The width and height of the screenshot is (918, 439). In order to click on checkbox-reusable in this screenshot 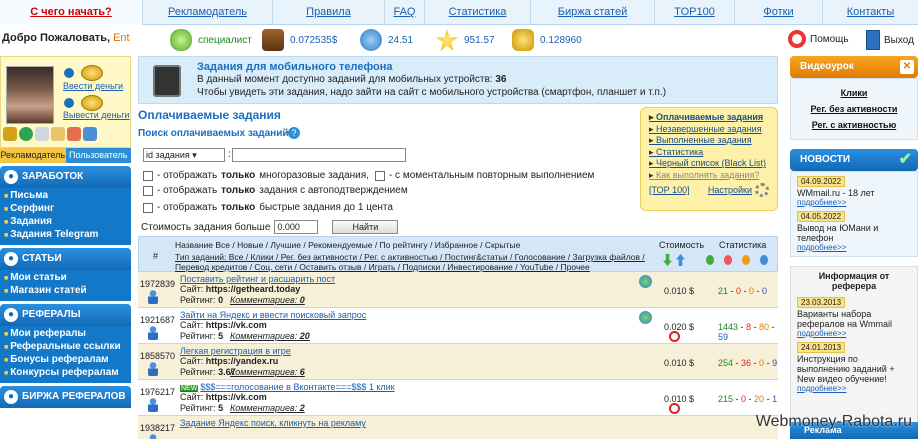, I will do `click(148, 175)`.